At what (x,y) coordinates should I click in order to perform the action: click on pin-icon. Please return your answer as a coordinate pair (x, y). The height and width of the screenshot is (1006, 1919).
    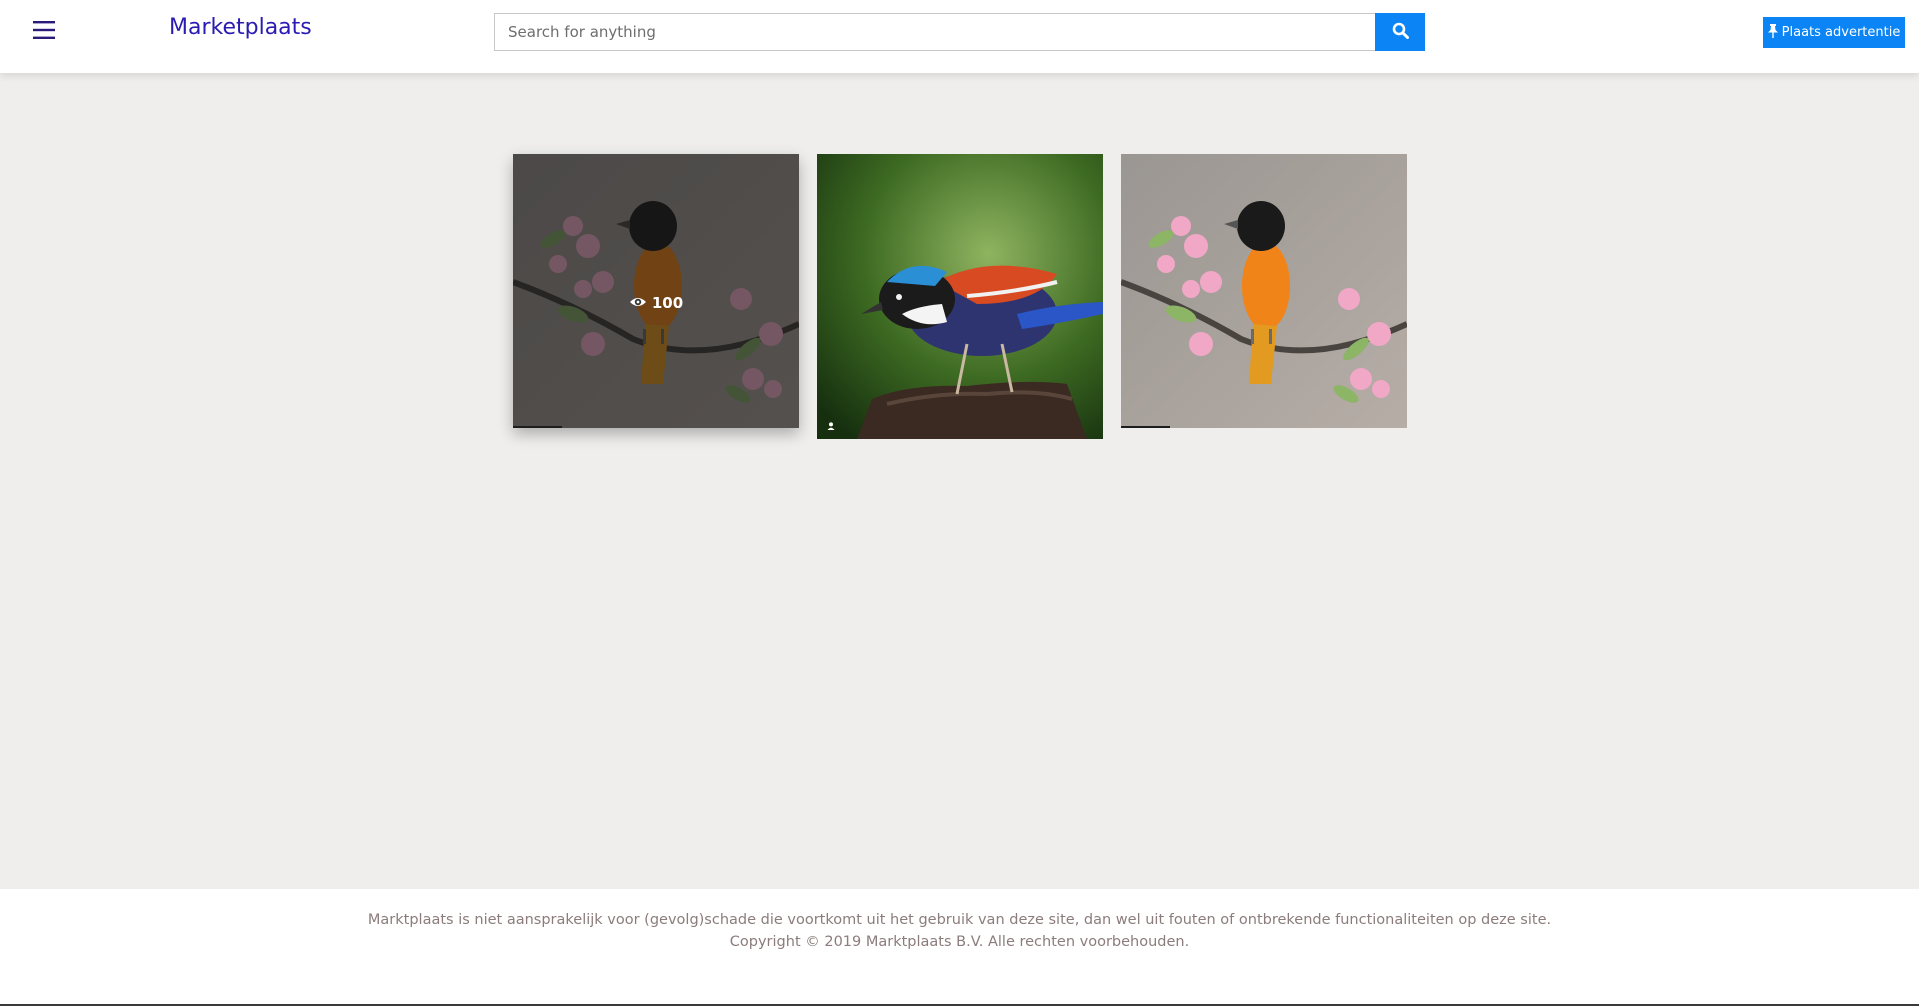
    Looking at the image, I should click on (1772, 32).